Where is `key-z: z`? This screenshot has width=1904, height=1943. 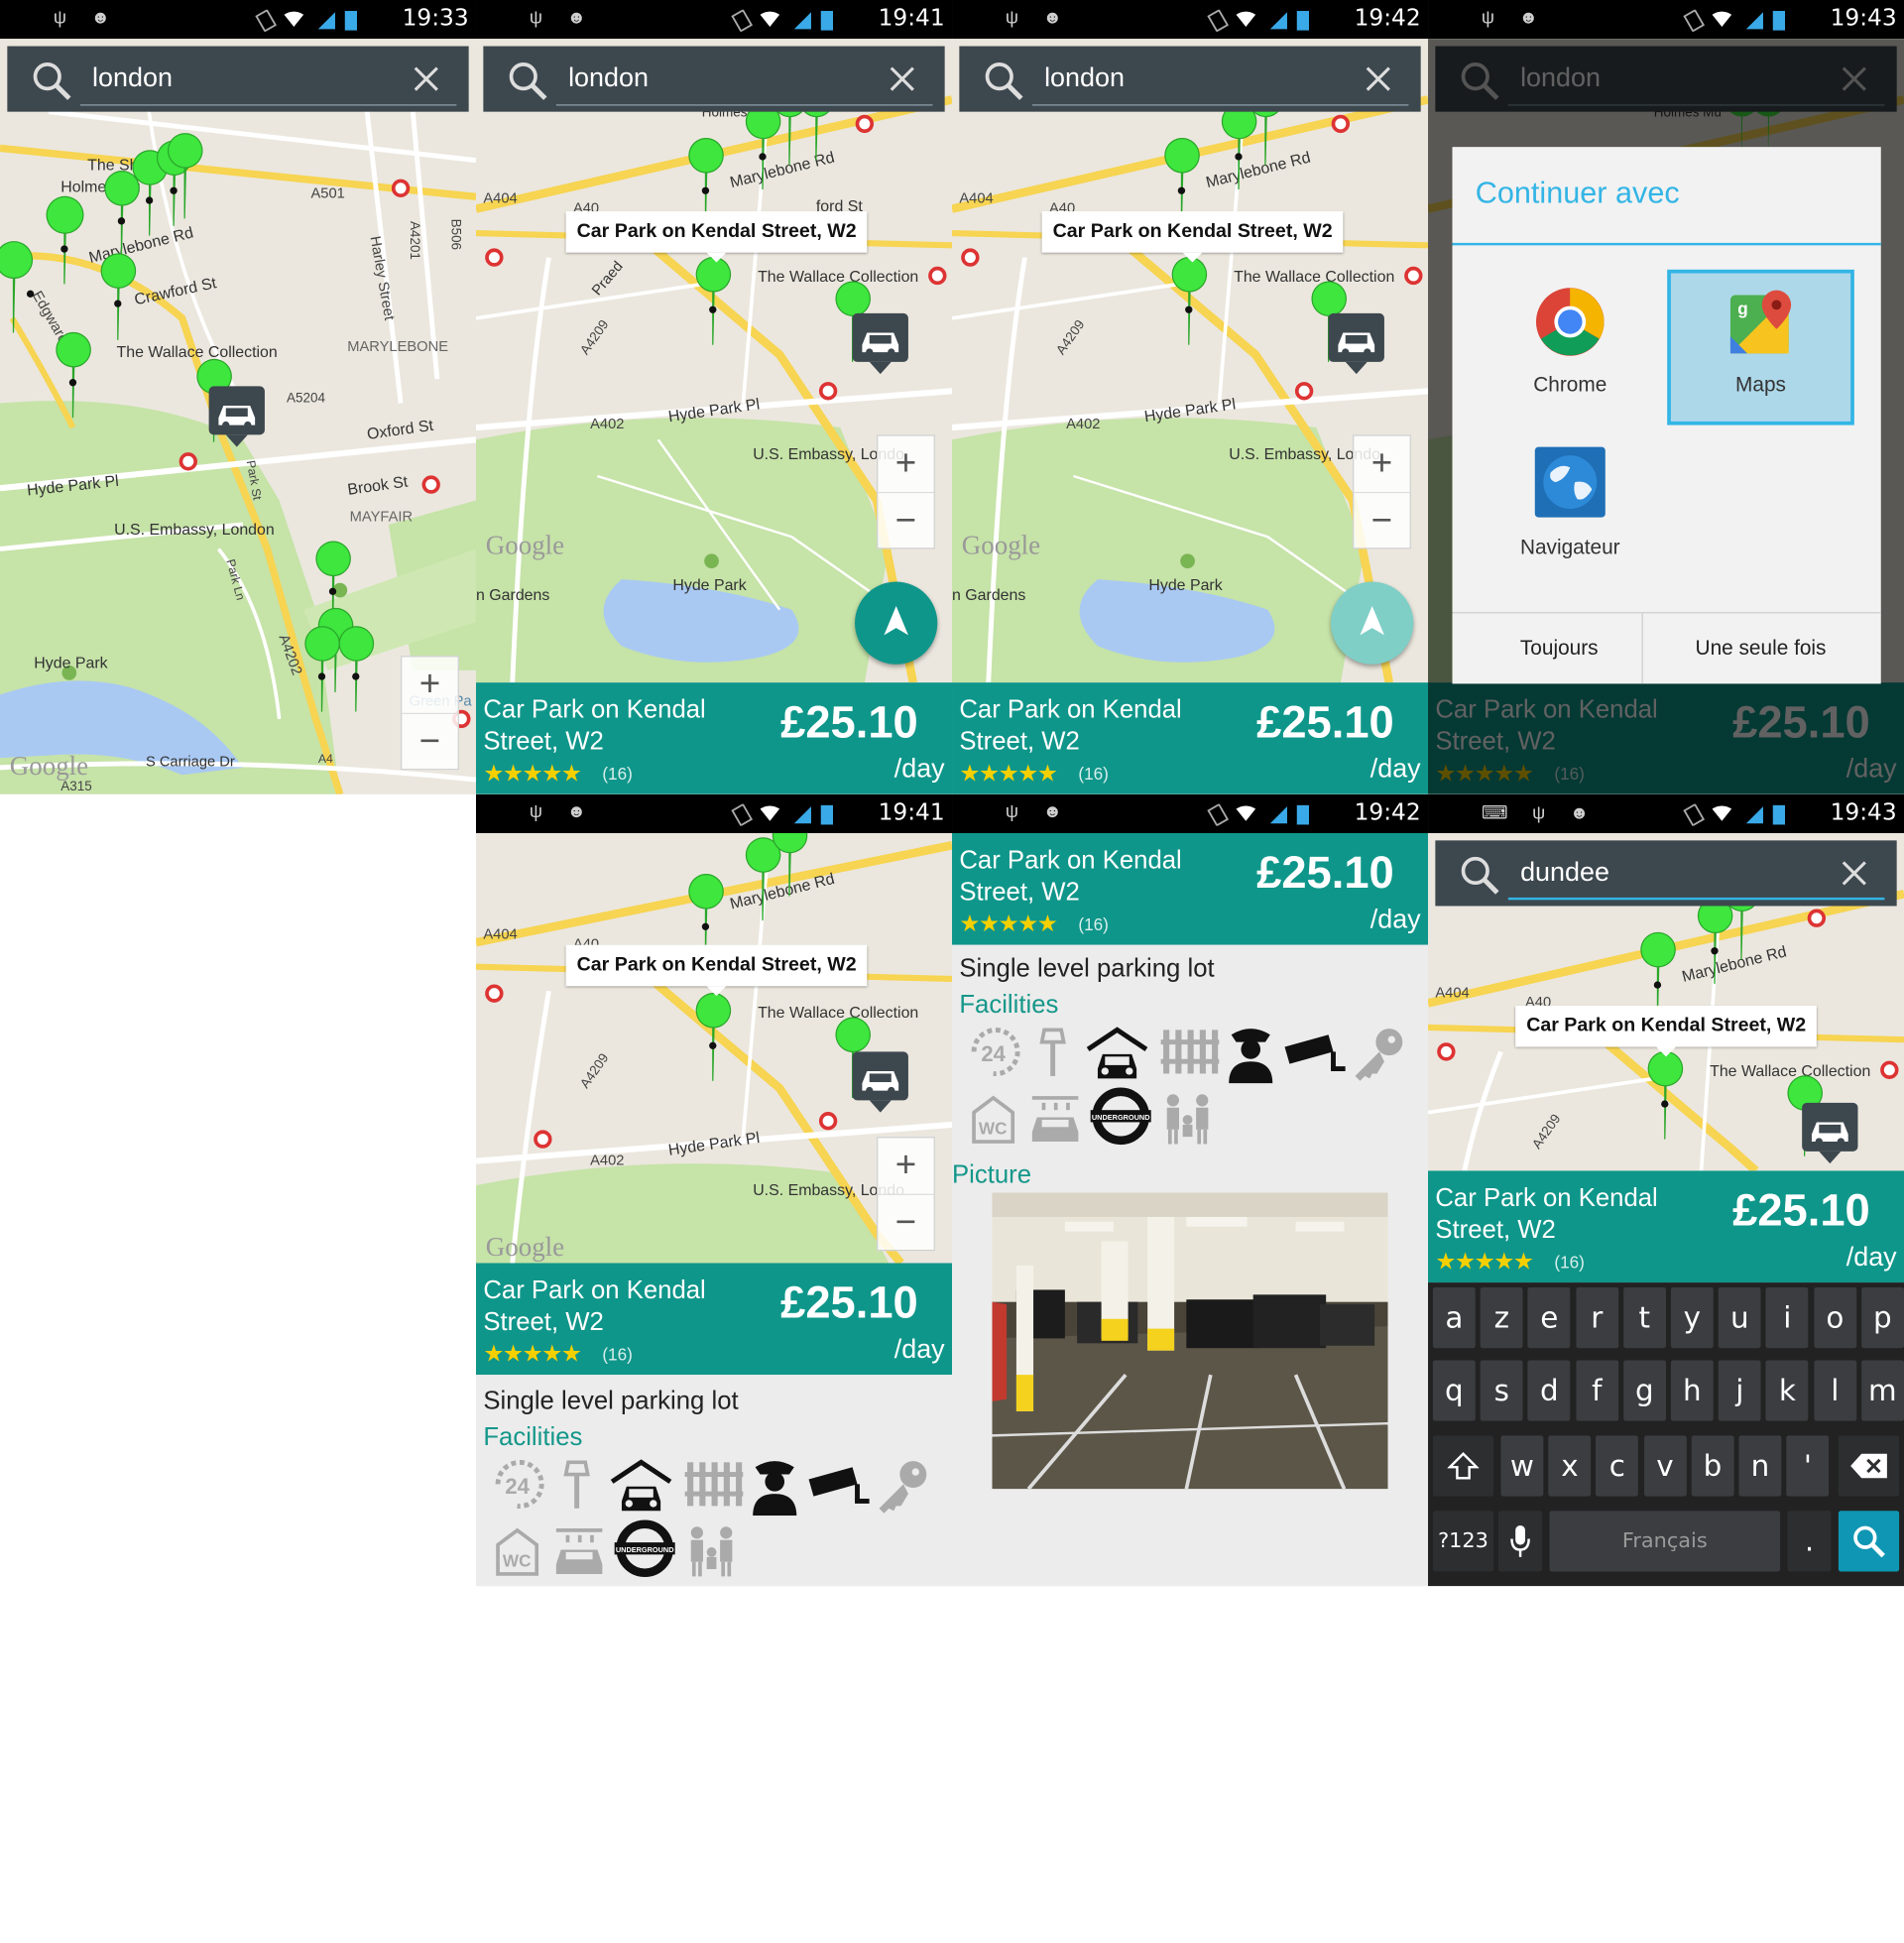
key-z: z is located at coordinates (1501, 1318).